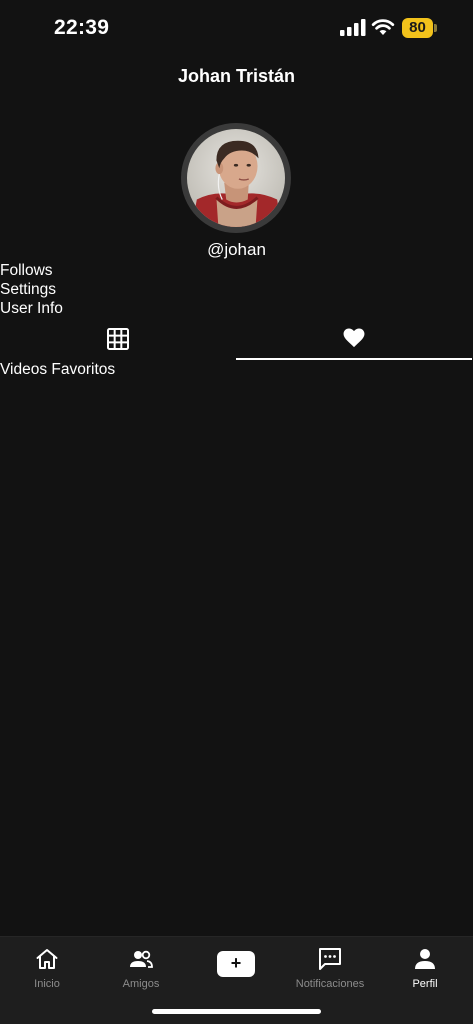  I want to click on tab-favorites, so click(354, 341).